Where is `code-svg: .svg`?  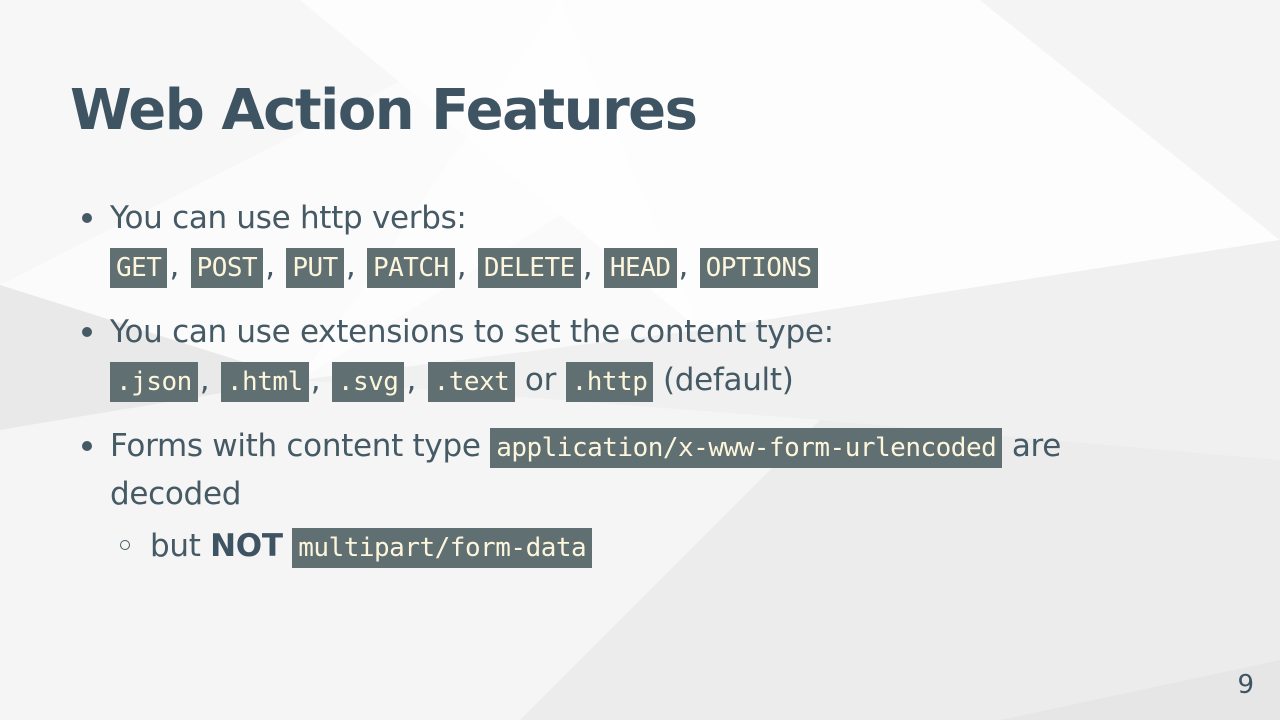 code-svg: .svg is located at coordinates (368, 381).